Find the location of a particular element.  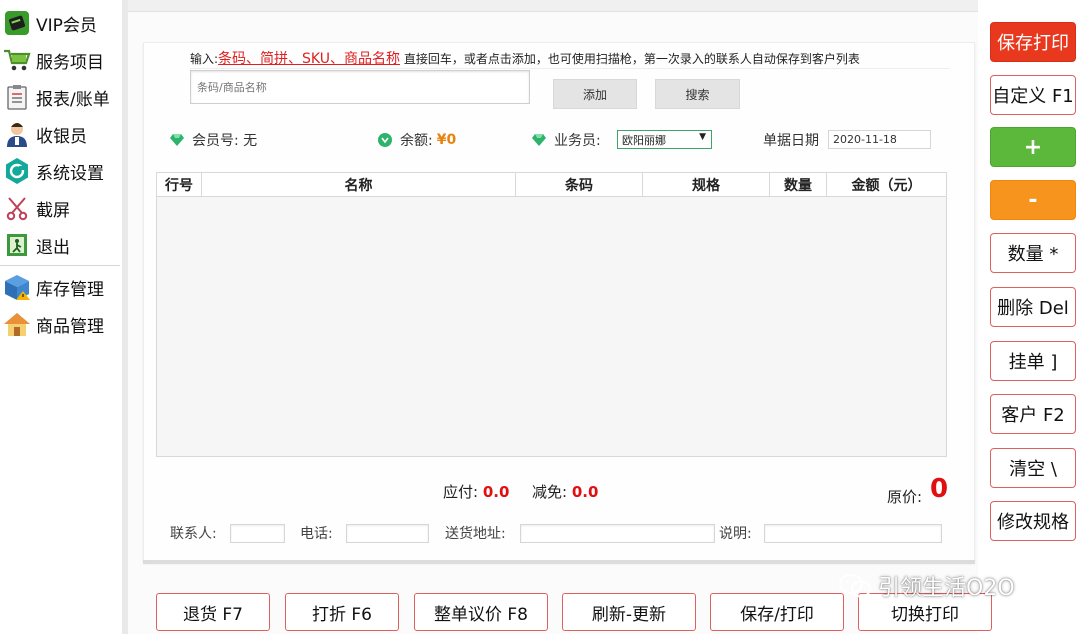

note-label: 说明: is located at coordinates (735, 534).